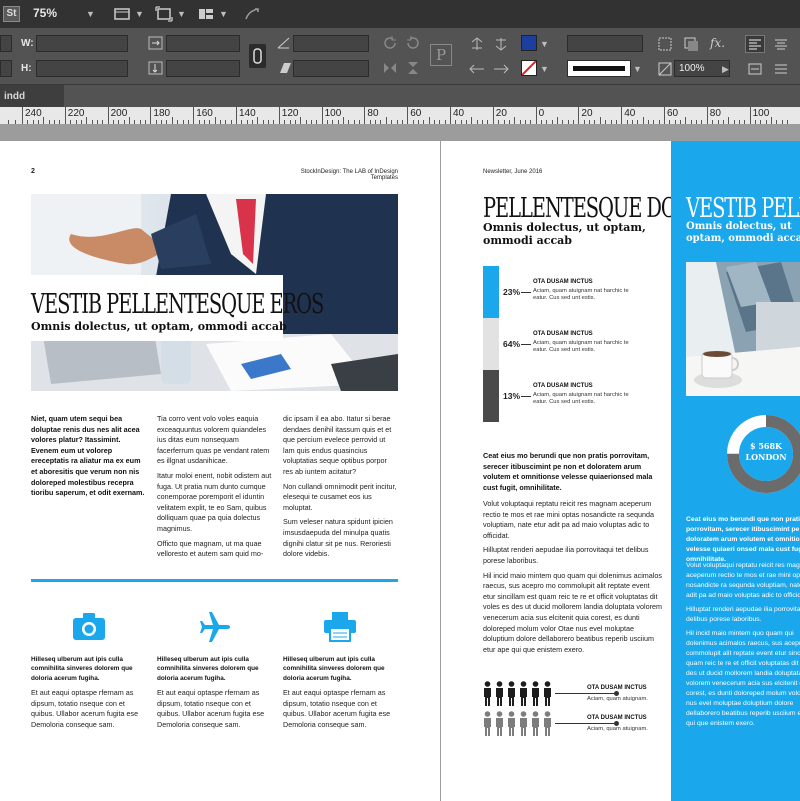 This screenshot has width=800, height=801. What do you see at coordinates (526, 344) in the screenshot?
I see `stat-connector-line` at bounding box center [526, 344].